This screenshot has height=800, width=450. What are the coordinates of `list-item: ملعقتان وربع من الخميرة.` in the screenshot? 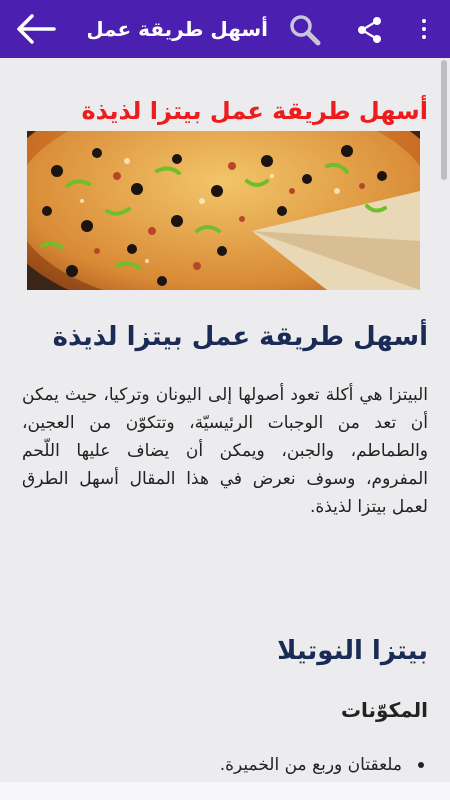 It's located at (321, 765).